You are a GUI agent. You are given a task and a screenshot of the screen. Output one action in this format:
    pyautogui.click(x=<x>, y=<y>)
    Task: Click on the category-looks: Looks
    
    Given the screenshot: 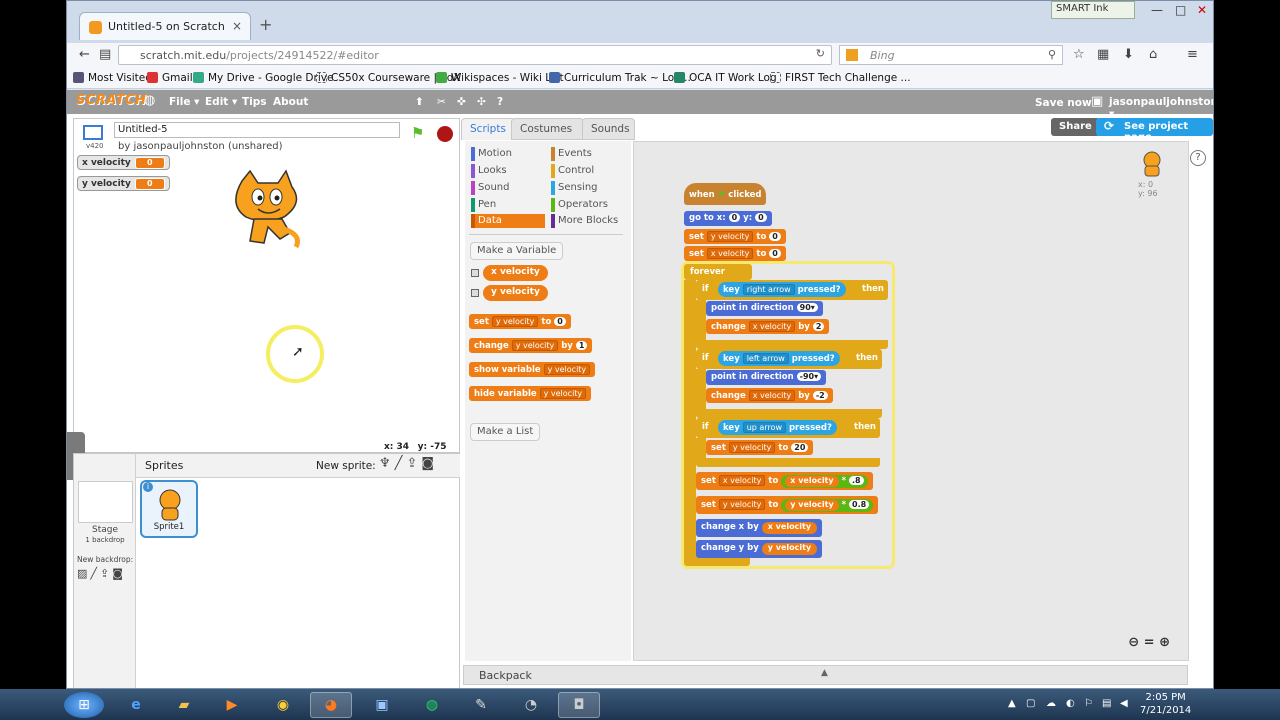 What is the action you would take?
    pyautogui.click(x=506, y=171)
    